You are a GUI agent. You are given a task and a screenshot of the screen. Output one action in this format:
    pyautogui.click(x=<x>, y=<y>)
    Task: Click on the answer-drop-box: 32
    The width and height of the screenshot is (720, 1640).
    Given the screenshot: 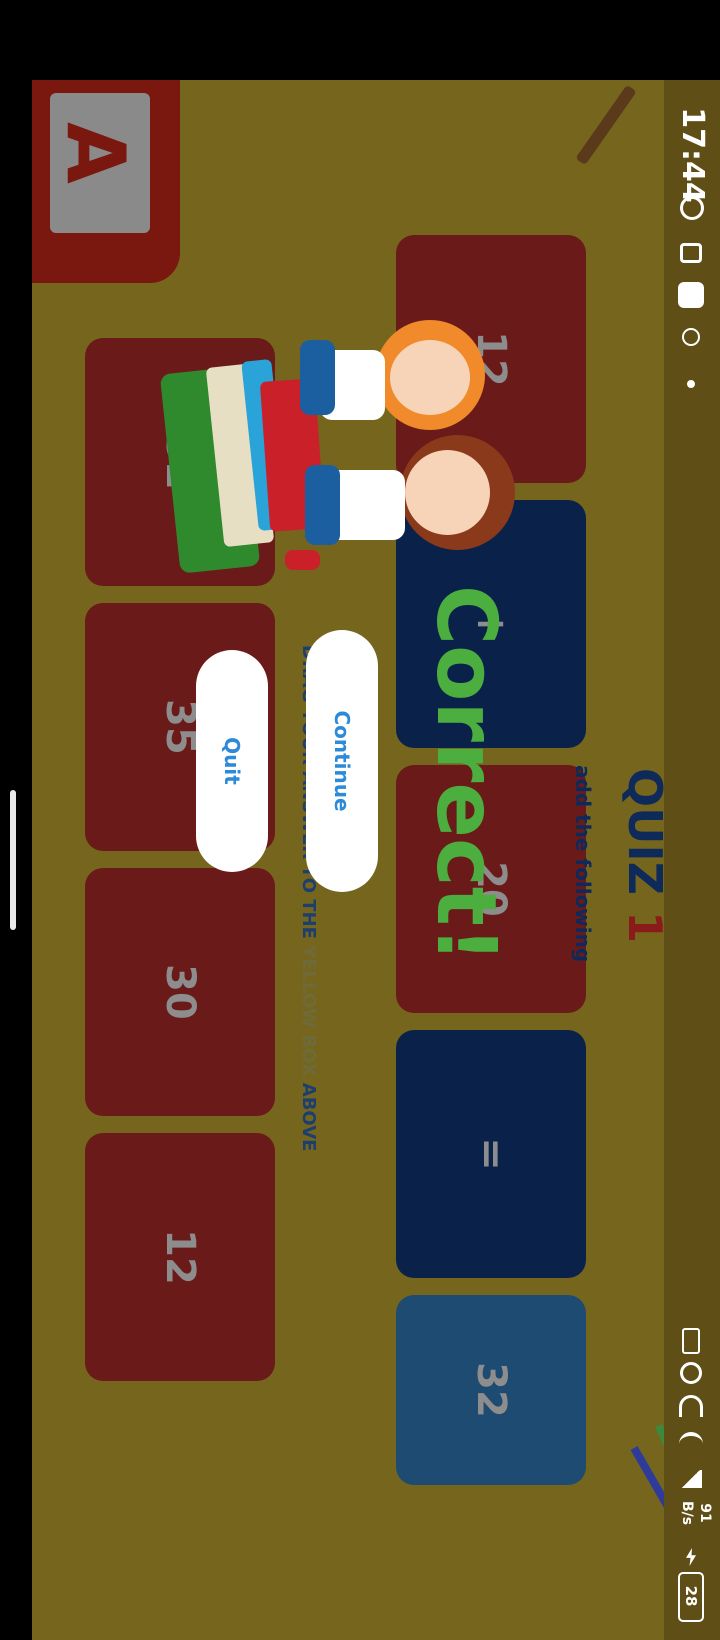 What is the action you would take?
    pyautogui.click(x=491, y=1390)
    